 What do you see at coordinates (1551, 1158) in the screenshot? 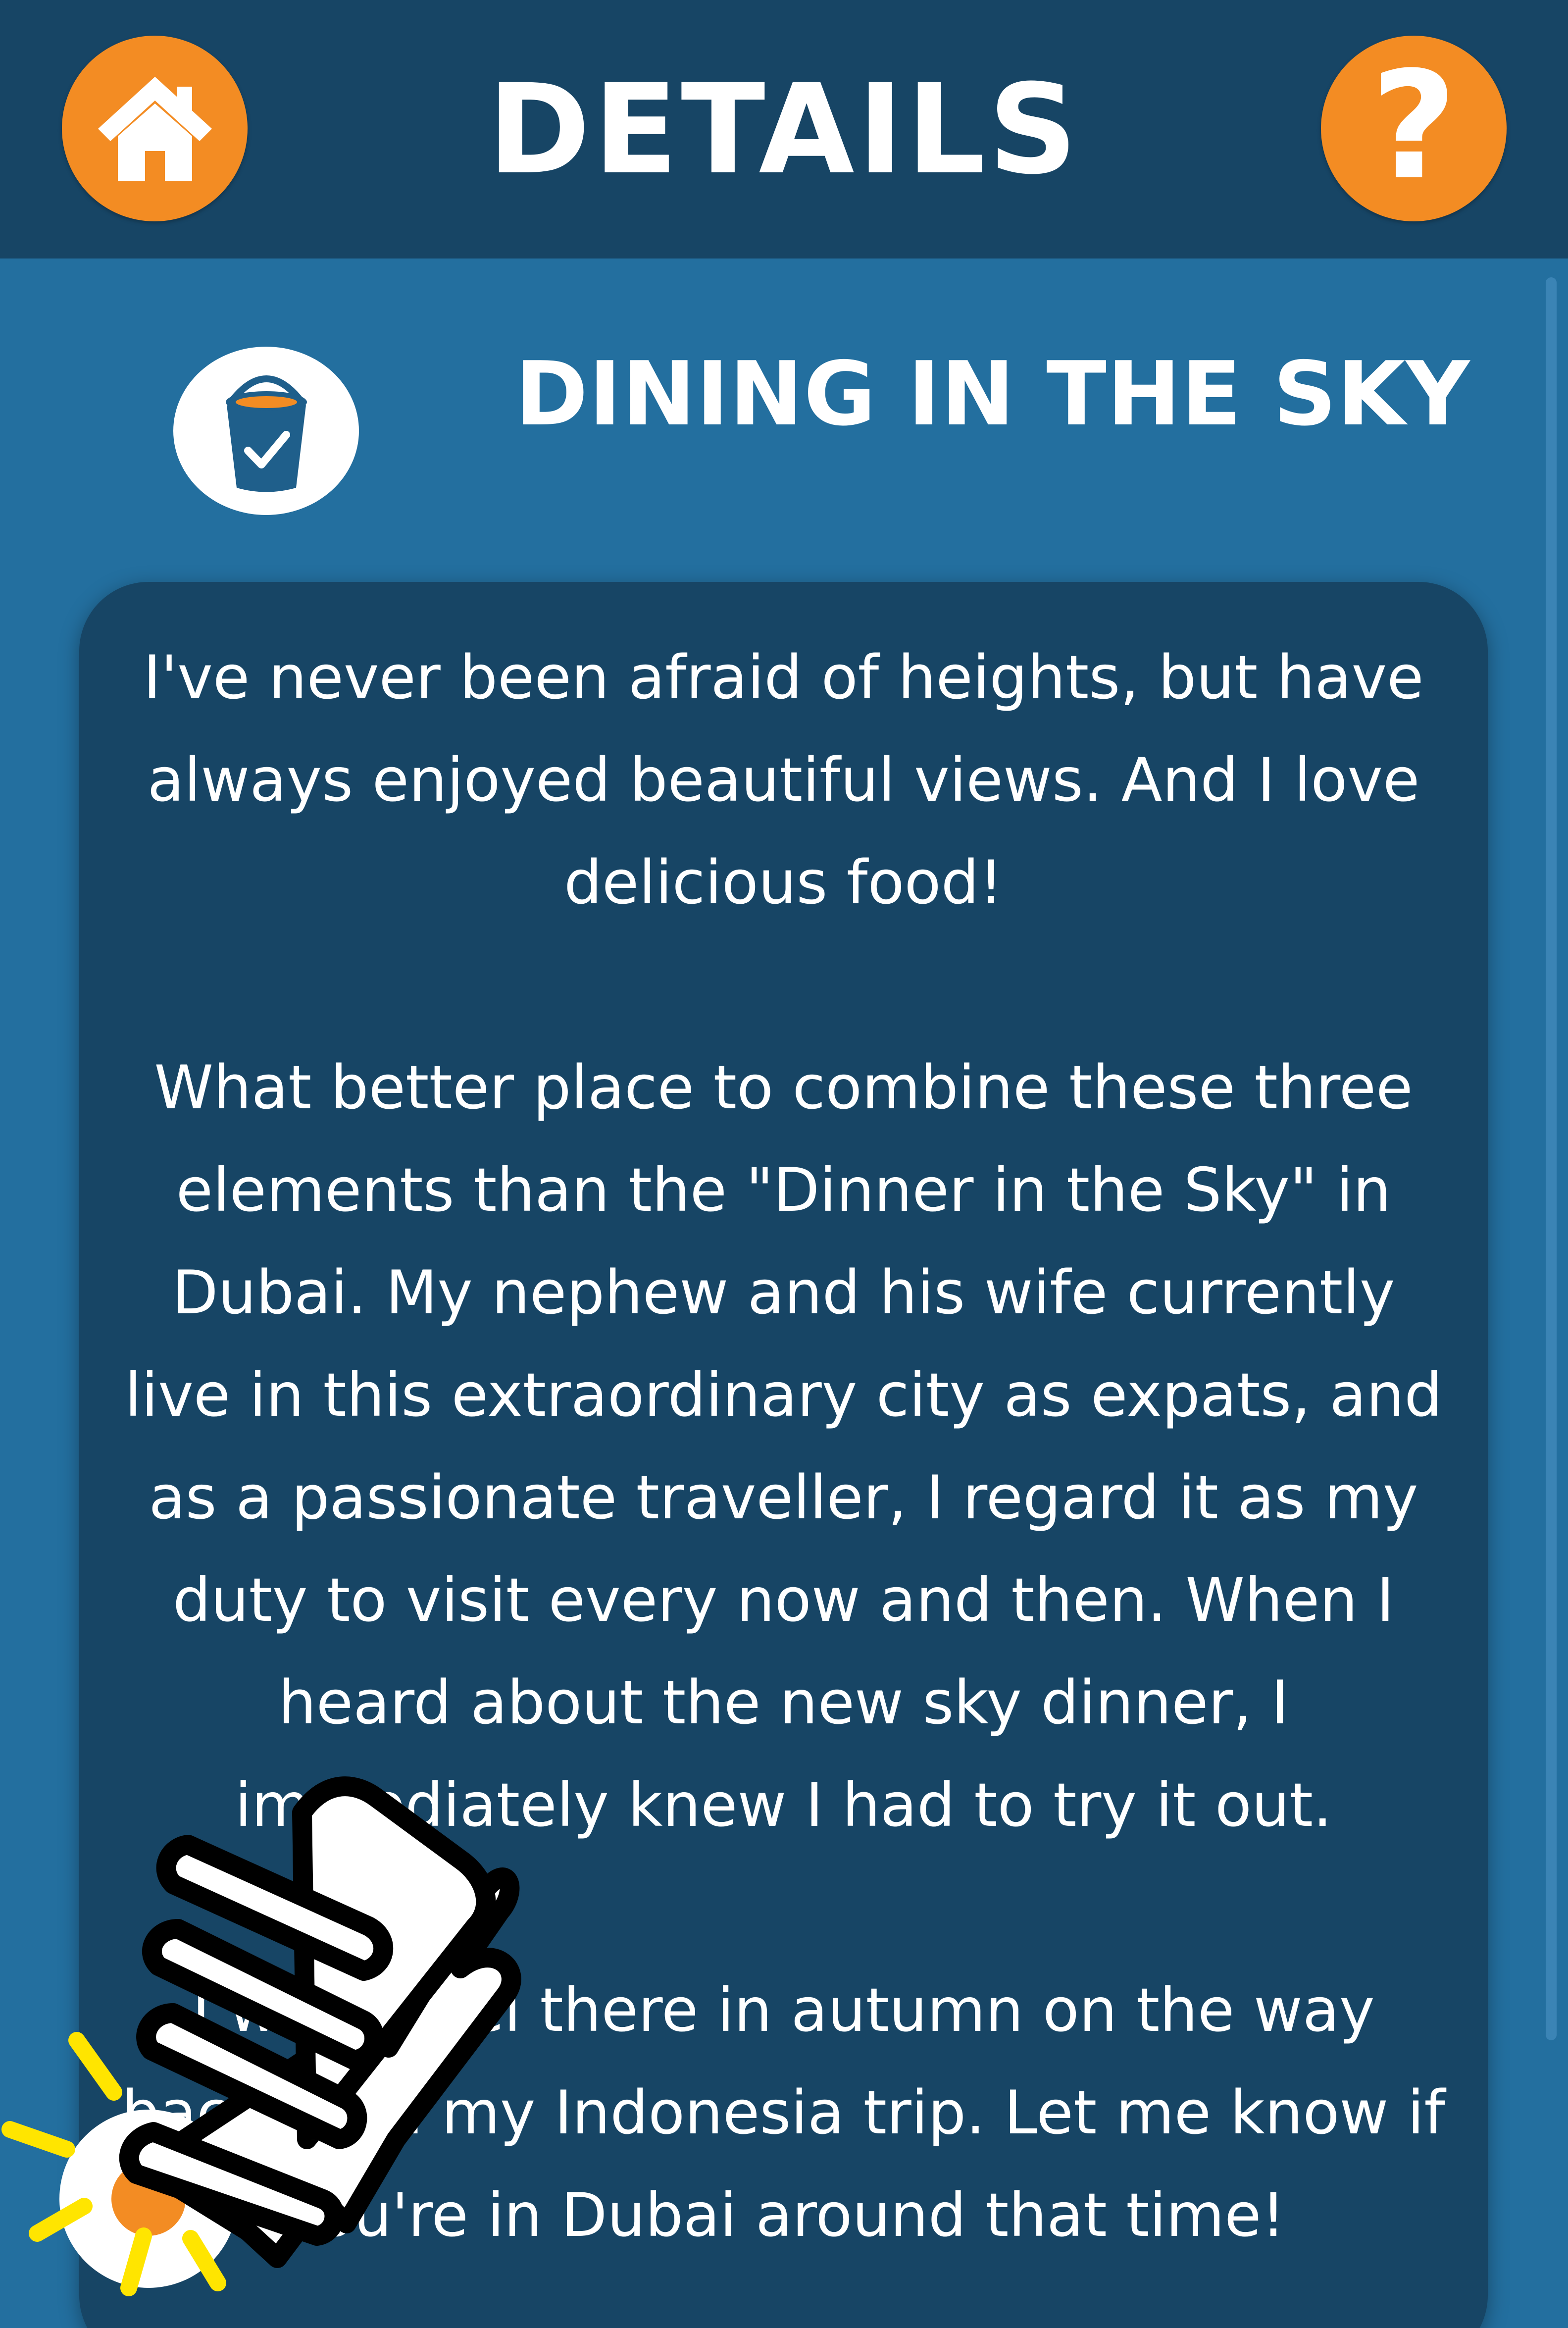
I see `scrollbar` at bounding box center [1551, 1158].